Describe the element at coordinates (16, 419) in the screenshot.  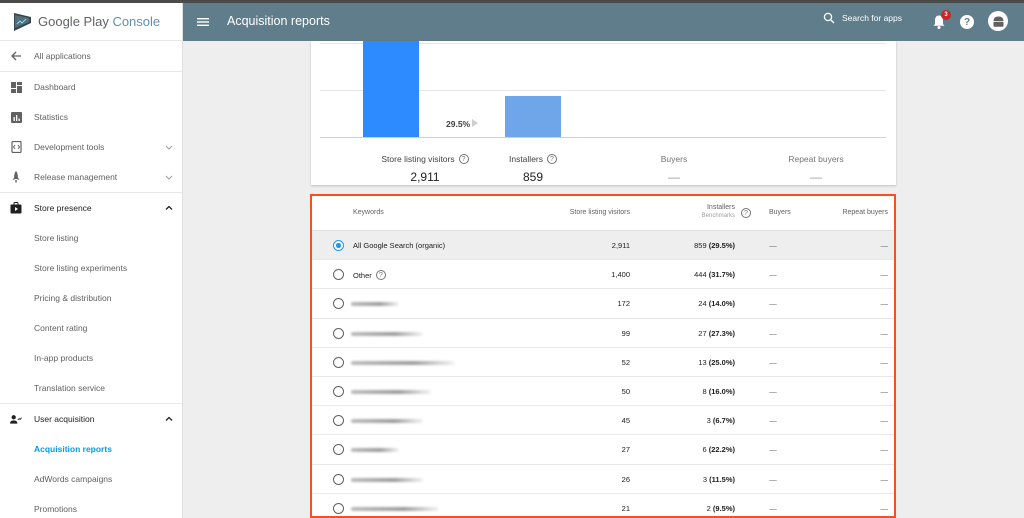
I see `user-acquisition-icon` at that location.